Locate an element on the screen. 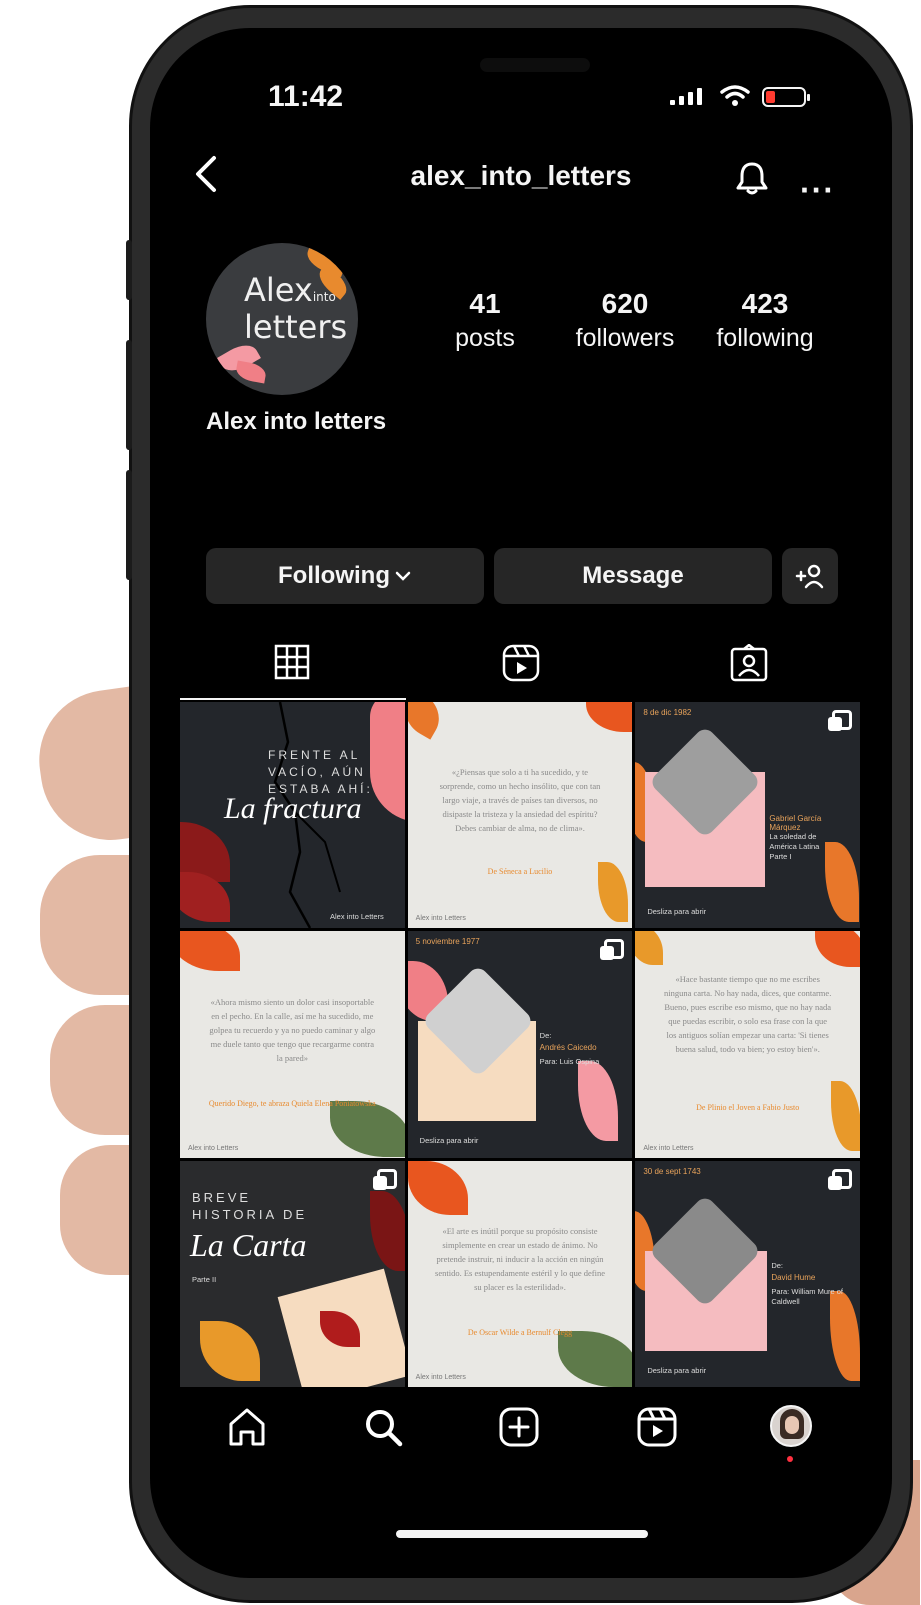  post-3-recipient: Gabriel García Márquez is located at coordinates (795, 823).